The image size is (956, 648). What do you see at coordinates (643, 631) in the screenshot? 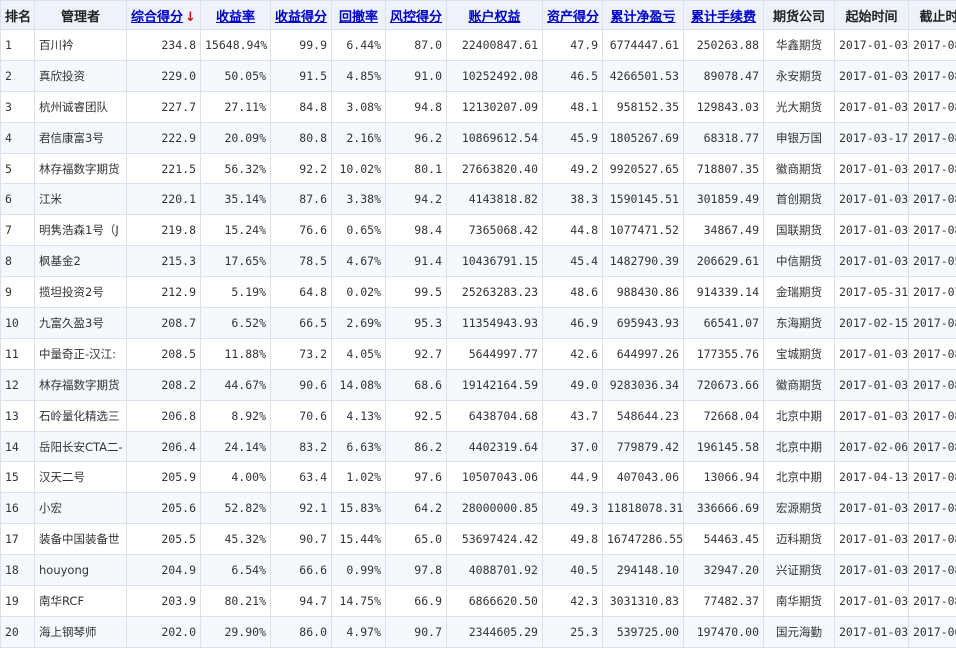
I see `cell-net-pnl: 539725.00` at bounding box center [643, 631].